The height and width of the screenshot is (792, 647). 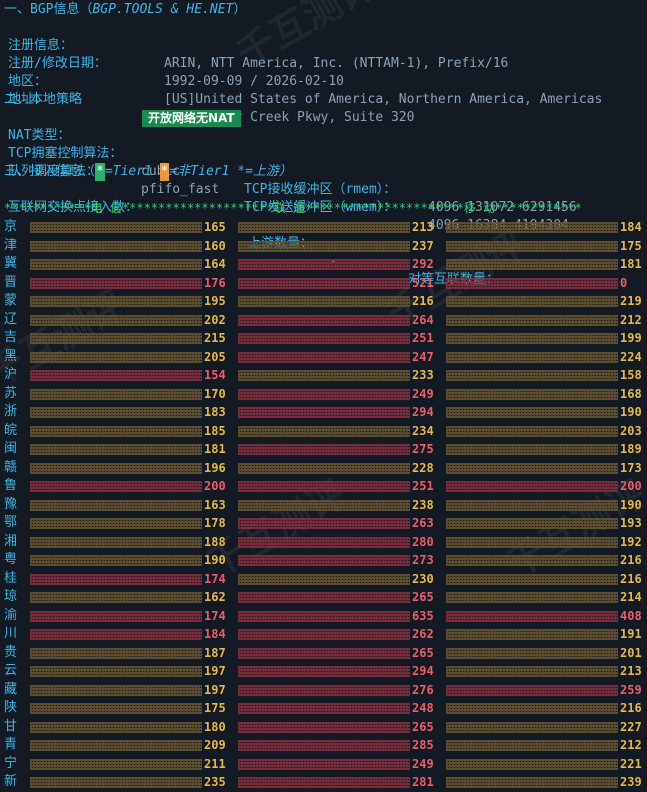 I want to click on mobile-latency: 200, so click(x=631, y=486).